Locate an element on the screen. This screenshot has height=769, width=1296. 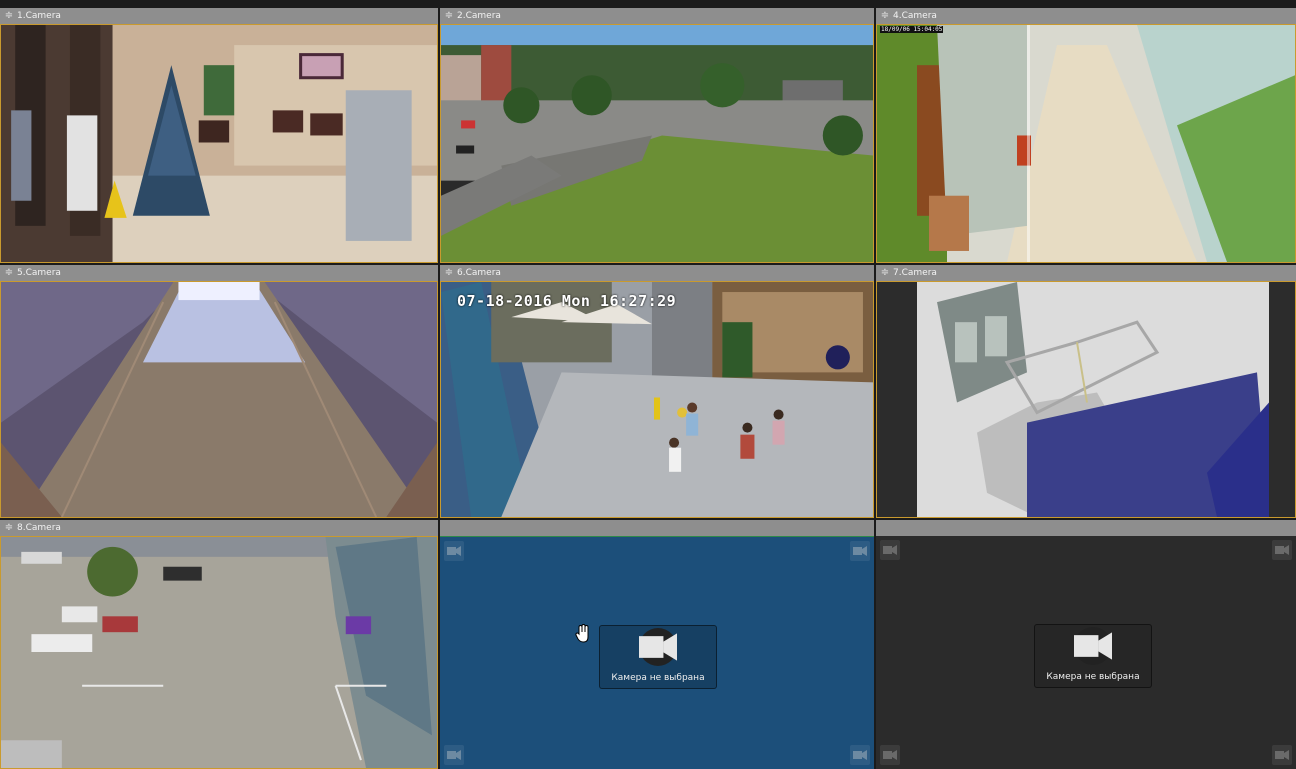
hand-cursor-icon is located at coordinates (582, 633).